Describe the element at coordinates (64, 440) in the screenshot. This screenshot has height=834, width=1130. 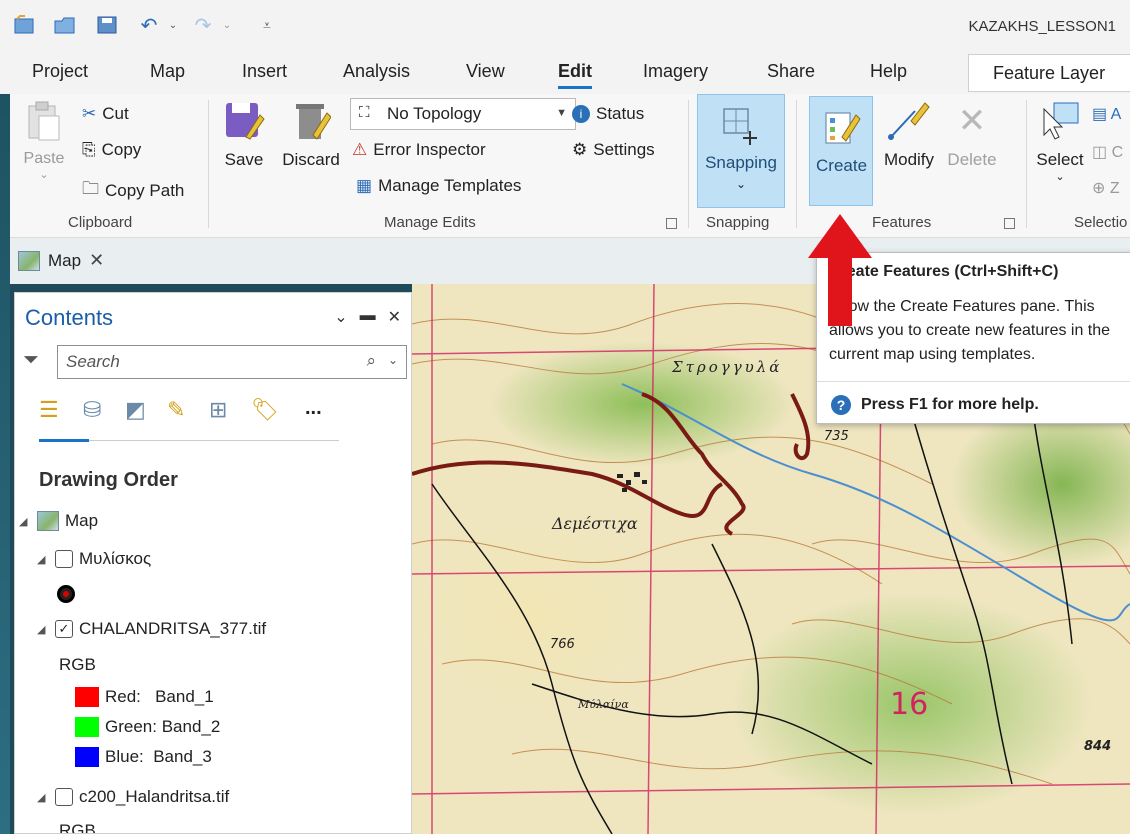
I see `active-view-indicator` at that location.